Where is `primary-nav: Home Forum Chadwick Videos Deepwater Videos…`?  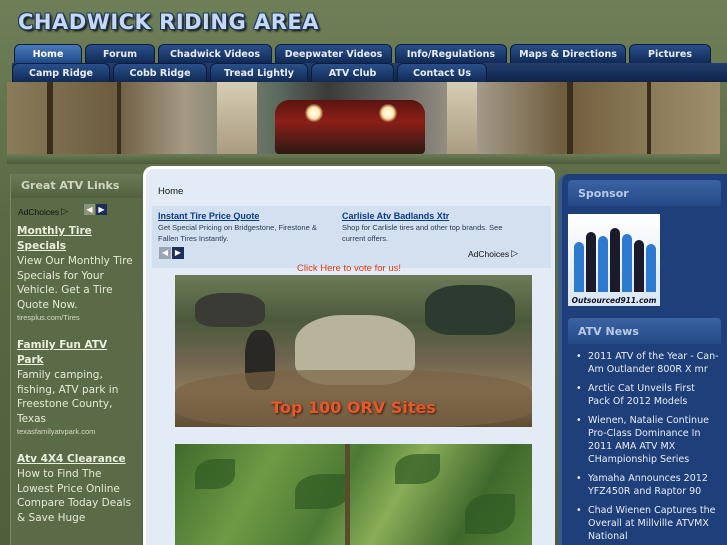
primary-nav: Home Forum Chadwick Videos Deepwater Videos… is located at coordinates (362, 53).